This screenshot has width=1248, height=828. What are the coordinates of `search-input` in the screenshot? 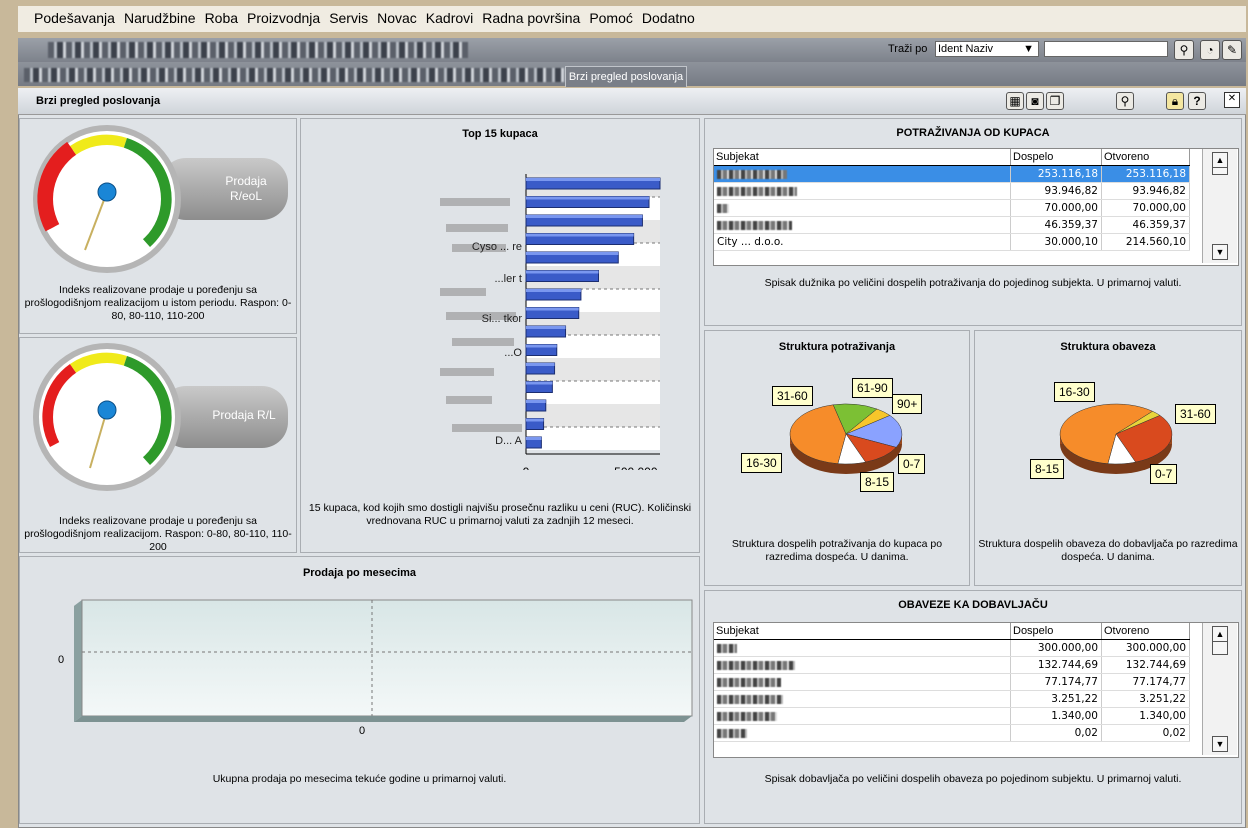 It's located at (1106, 49).